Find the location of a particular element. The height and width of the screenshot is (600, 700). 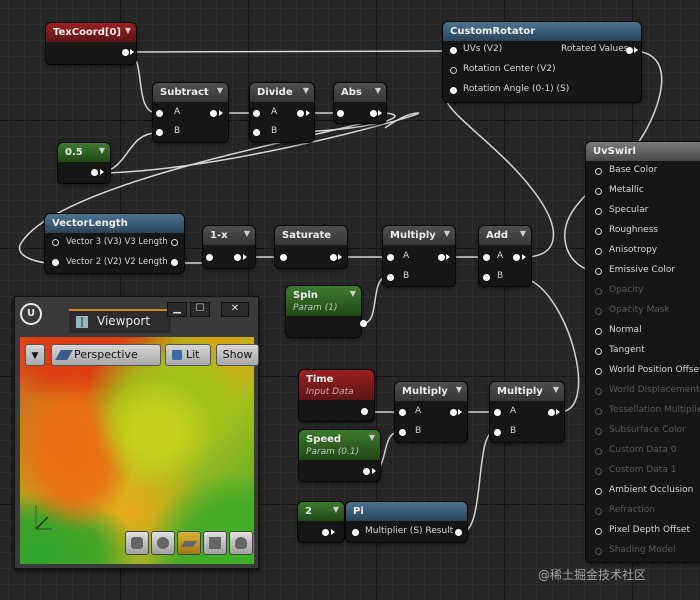

one-minus-node: 1-x ▼ is located at coordinates (229, 247).